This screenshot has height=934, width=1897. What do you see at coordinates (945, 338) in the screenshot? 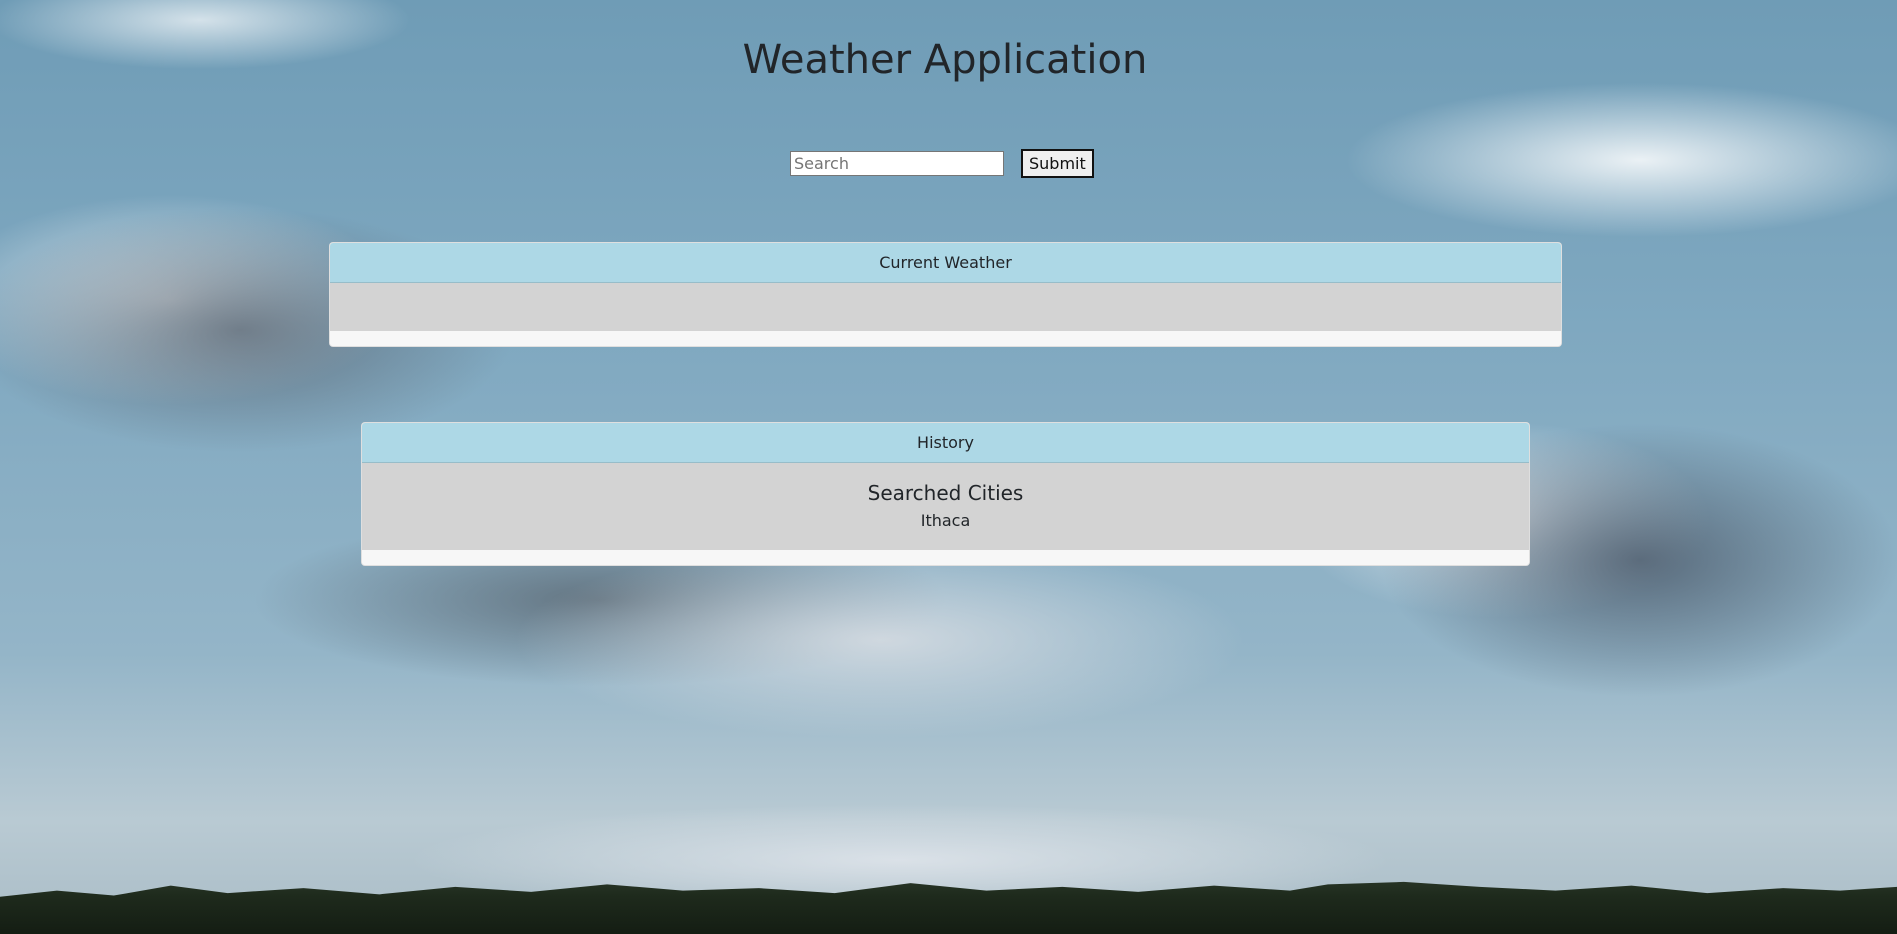
I see `current-weather-footer` at bounding box center [945, 338].